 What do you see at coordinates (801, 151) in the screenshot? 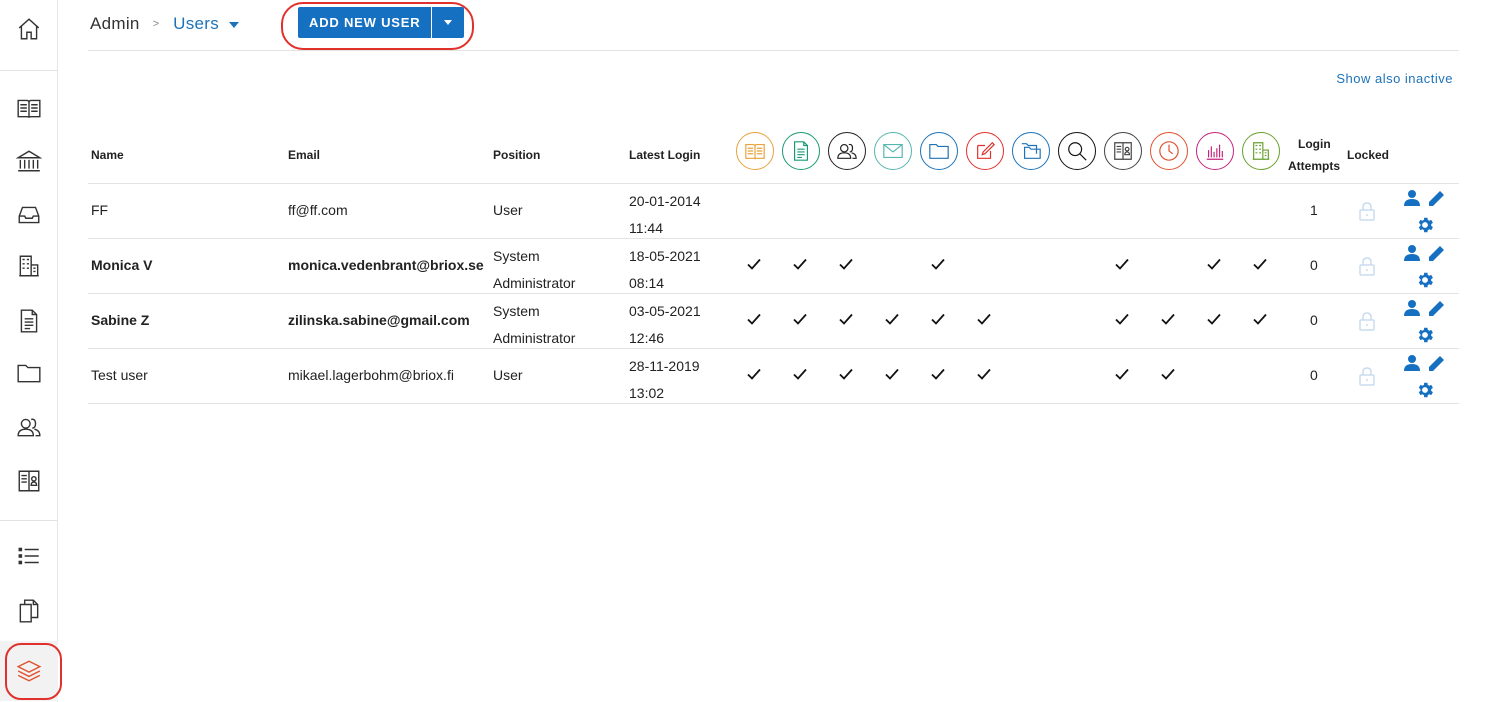
I see `module-column-document-icon` at bounding box center [801, 151].